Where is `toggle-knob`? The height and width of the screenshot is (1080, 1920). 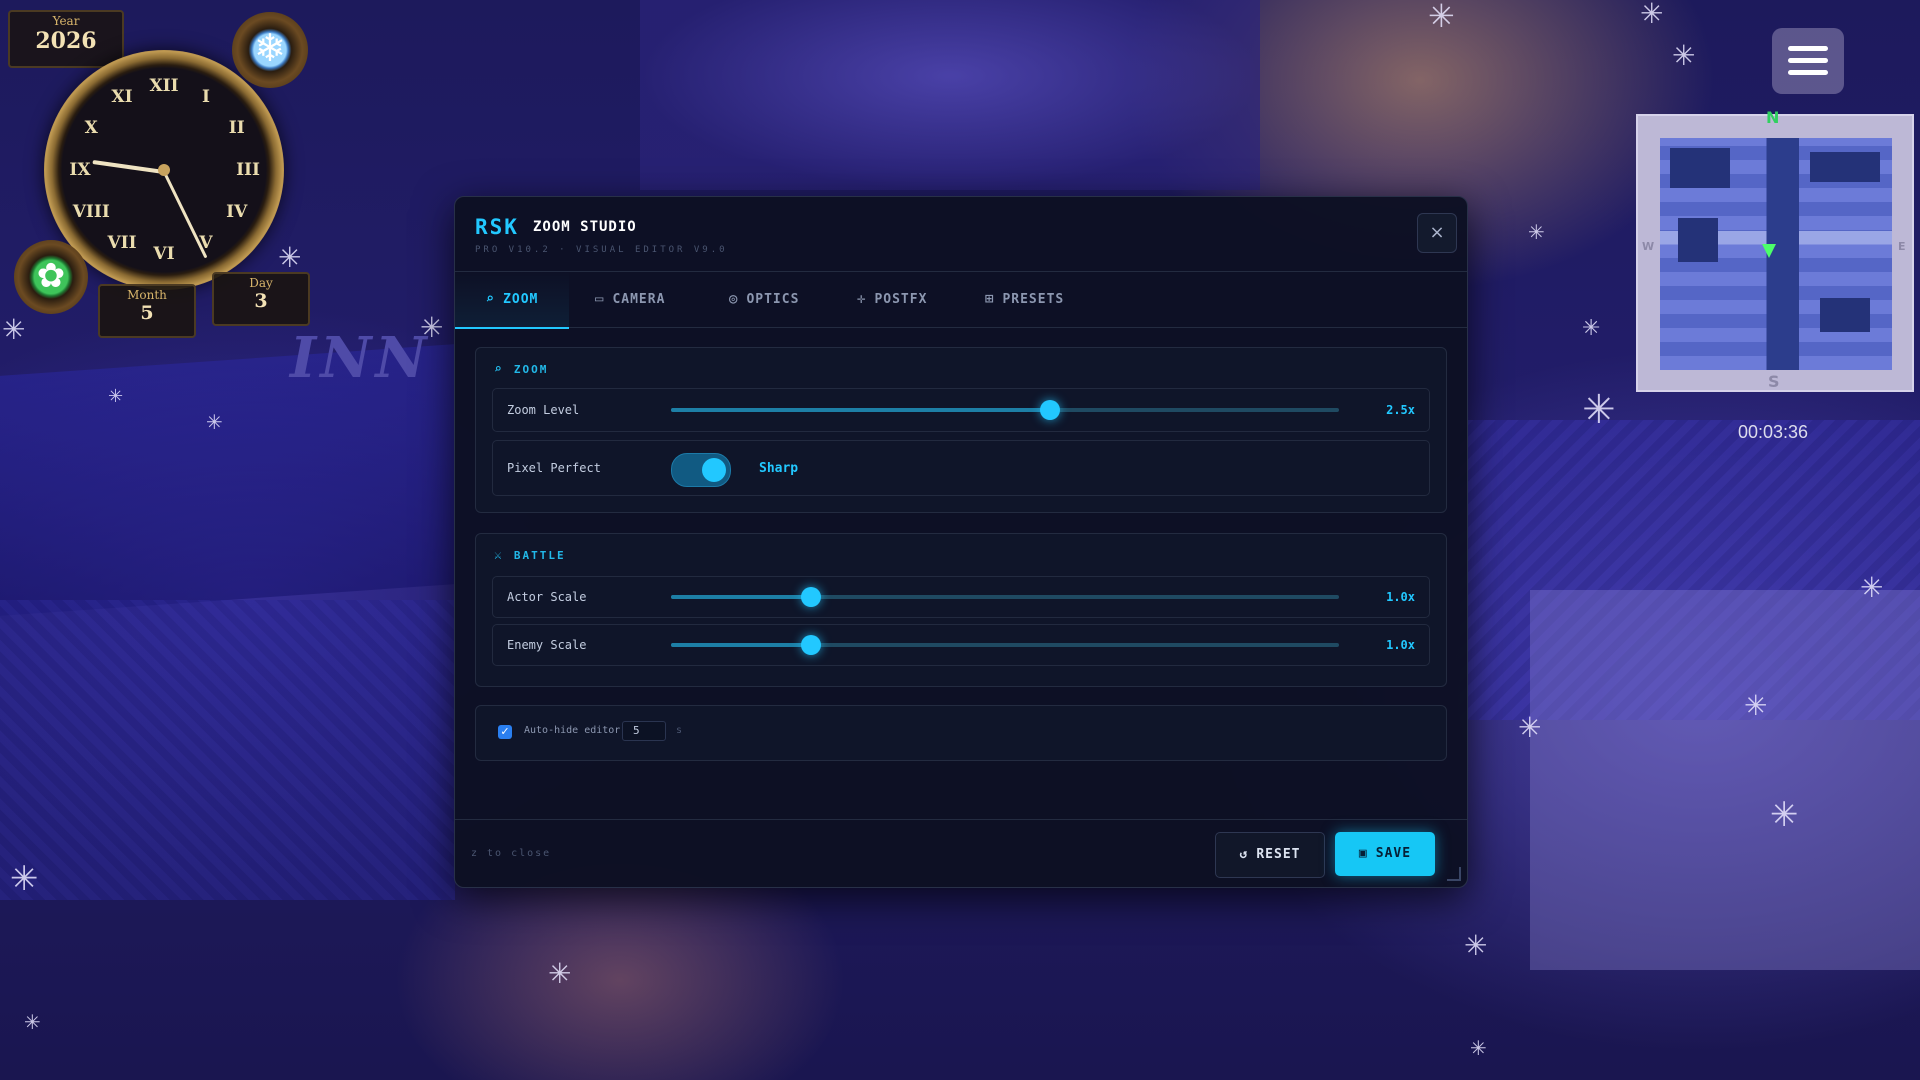
toggle-knob is located at coordinates (714, 470).